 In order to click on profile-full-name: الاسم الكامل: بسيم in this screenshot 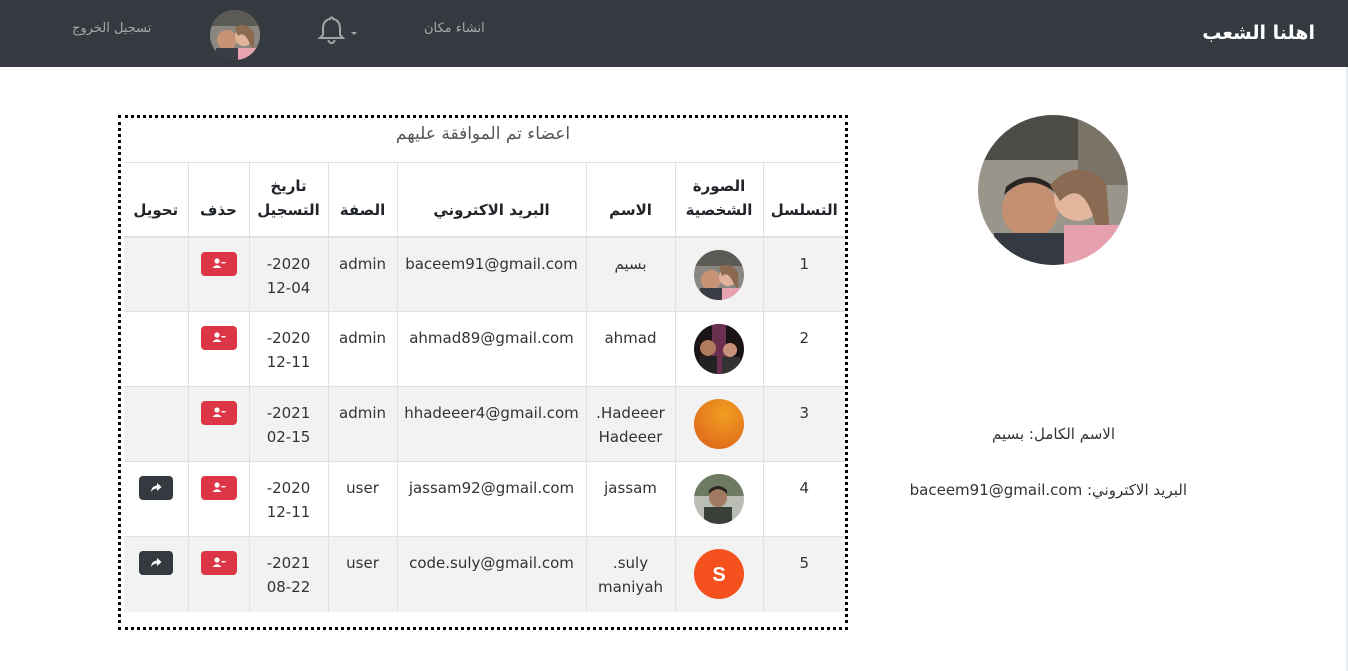, I will do `click(1053, 434)`.